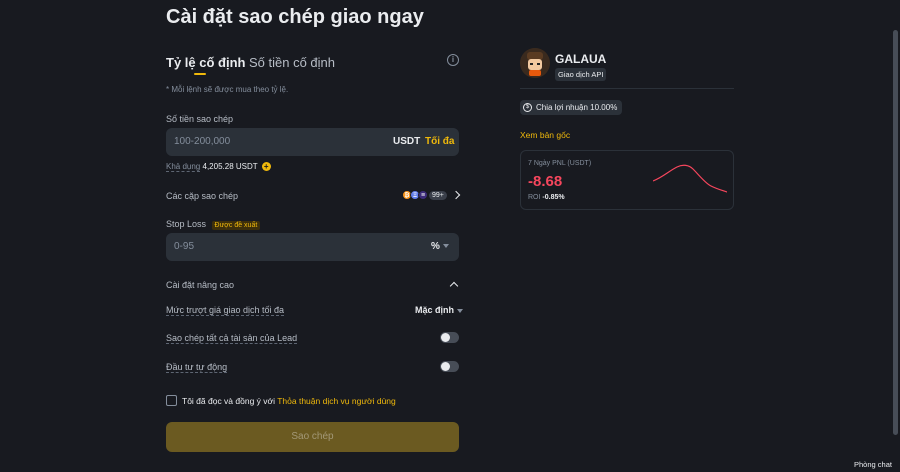 Image resolution: width=900 pixels, height=472 pixels. I want to click on roi-label: ROI, so click(534, 197).